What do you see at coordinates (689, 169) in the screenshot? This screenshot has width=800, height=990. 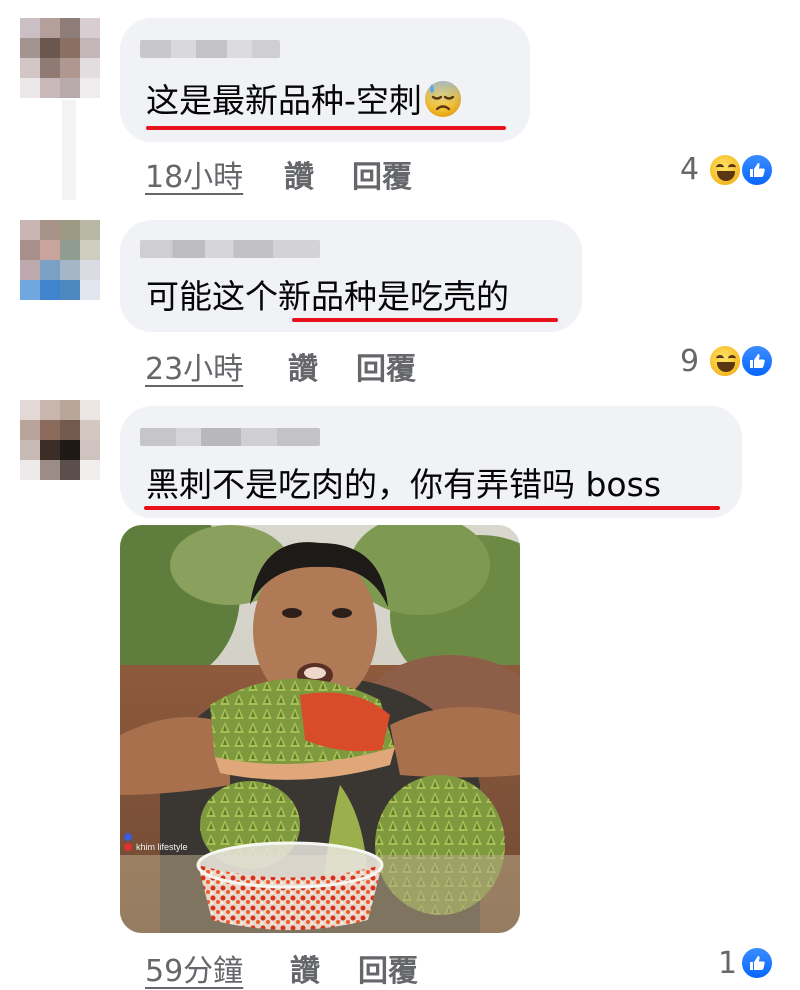 I see `reaction-count: 4` at bounding box center [689, 169].